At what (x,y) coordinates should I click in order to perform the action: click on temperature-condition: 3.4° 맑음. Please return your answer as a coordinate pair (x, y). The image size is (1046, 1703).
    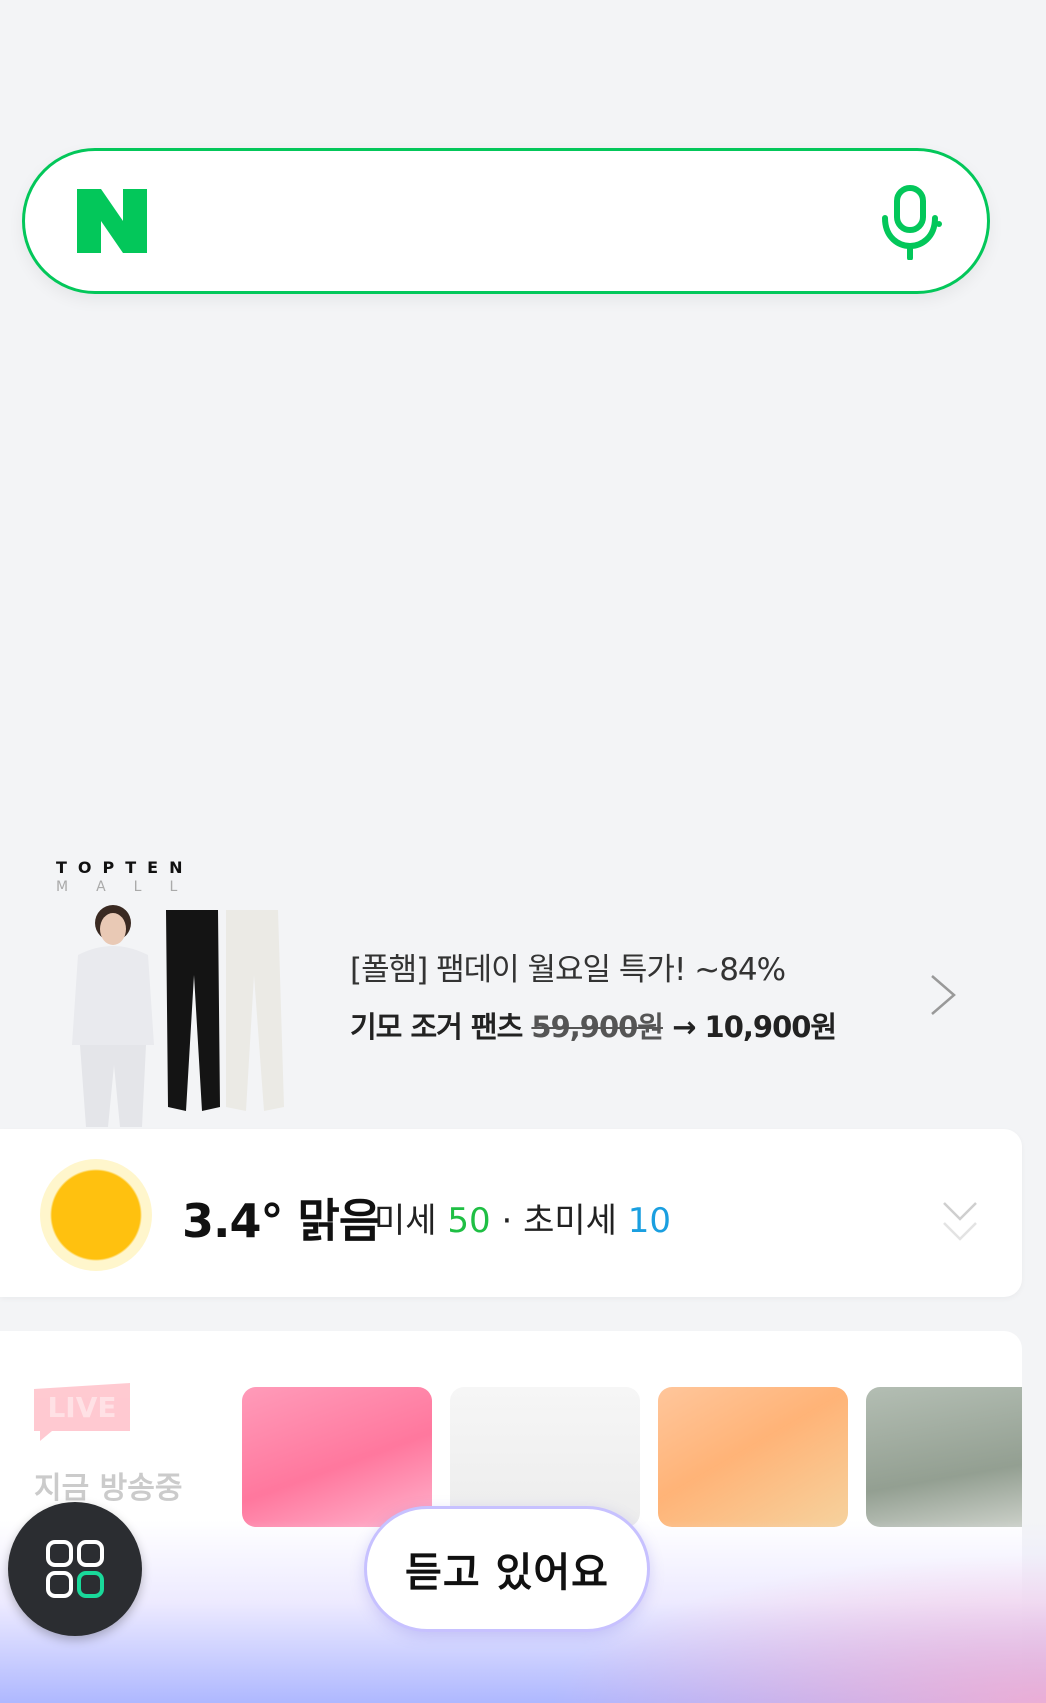
    Looking at the image, I should click on (281, 1221).